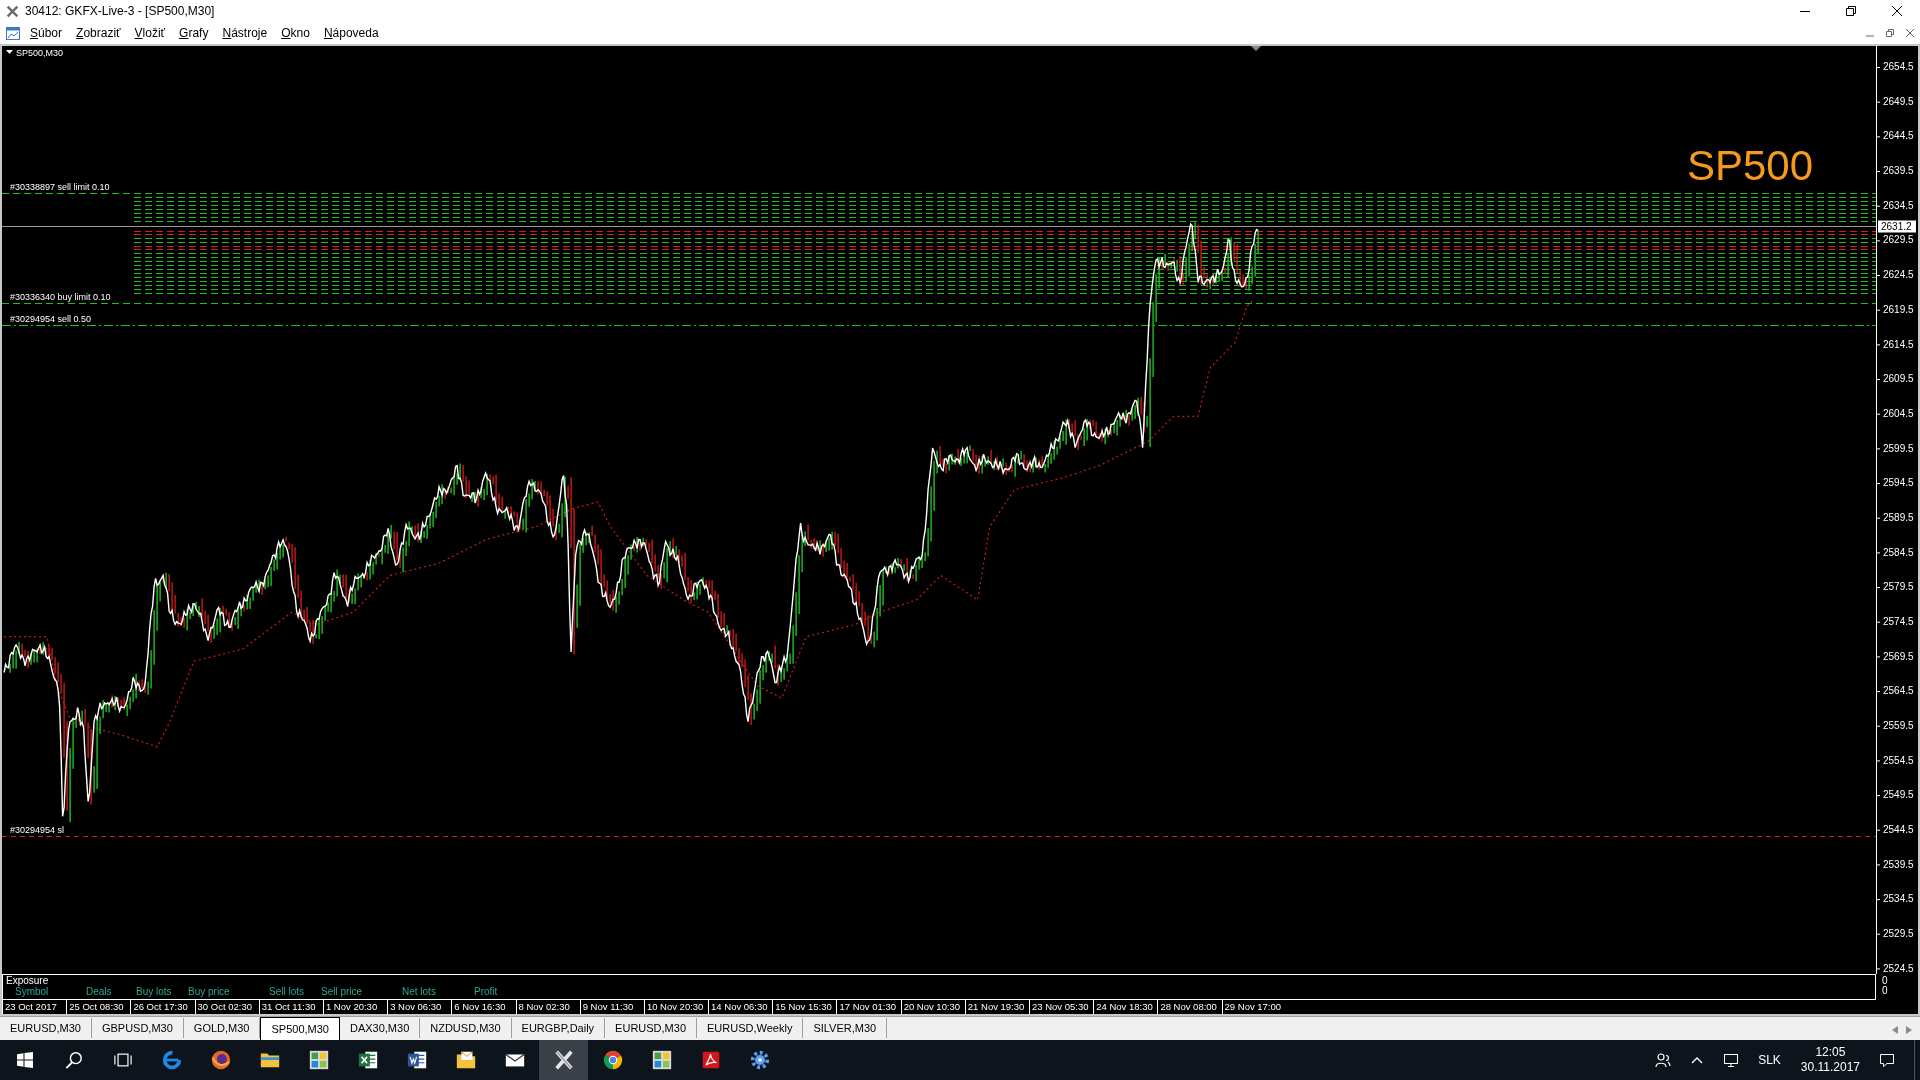 Image resolution: width=1920 pixels, height=1080 pixels. I want to click on document-icon, so click(416, 1060).